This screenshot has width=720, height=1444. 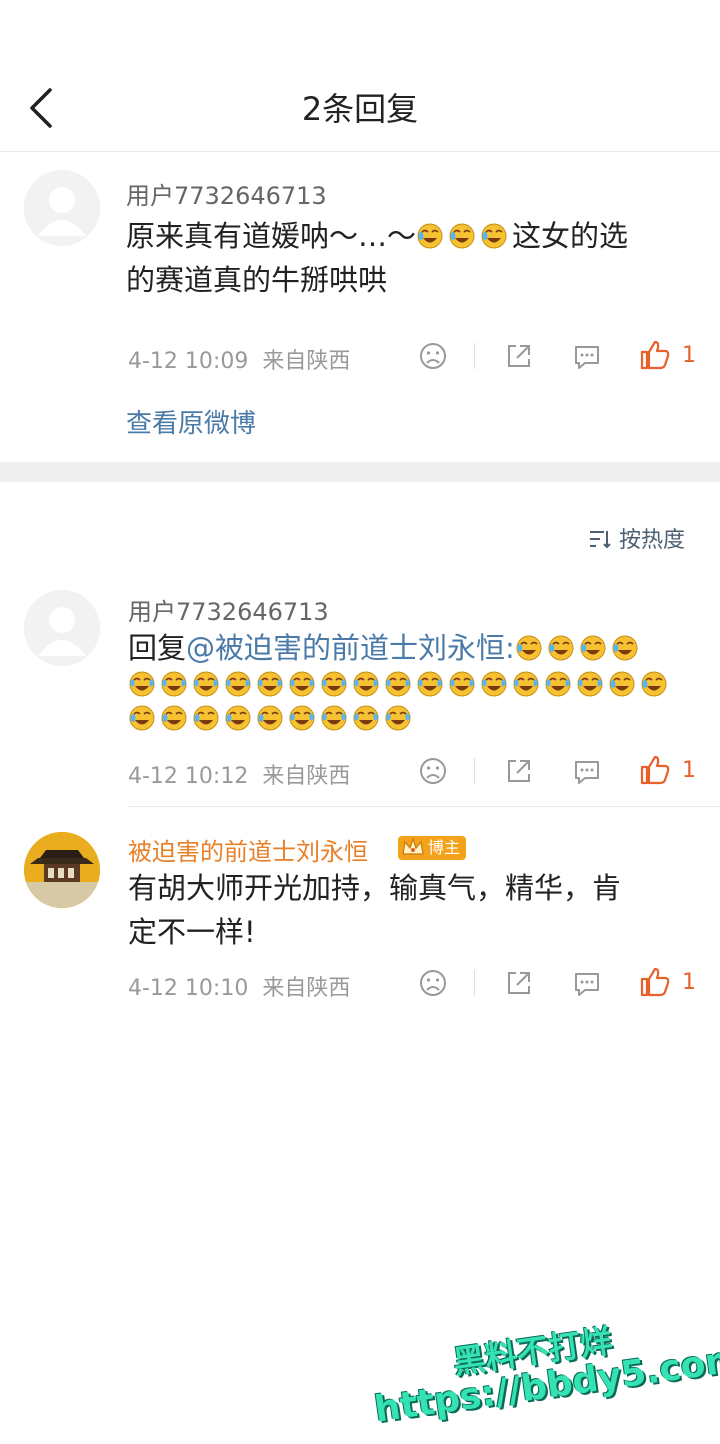 What do you see at coordinates (191, 421) in the screenshot?
I see `view-original-link: 查看原微博` at bounding box center [191, 421].